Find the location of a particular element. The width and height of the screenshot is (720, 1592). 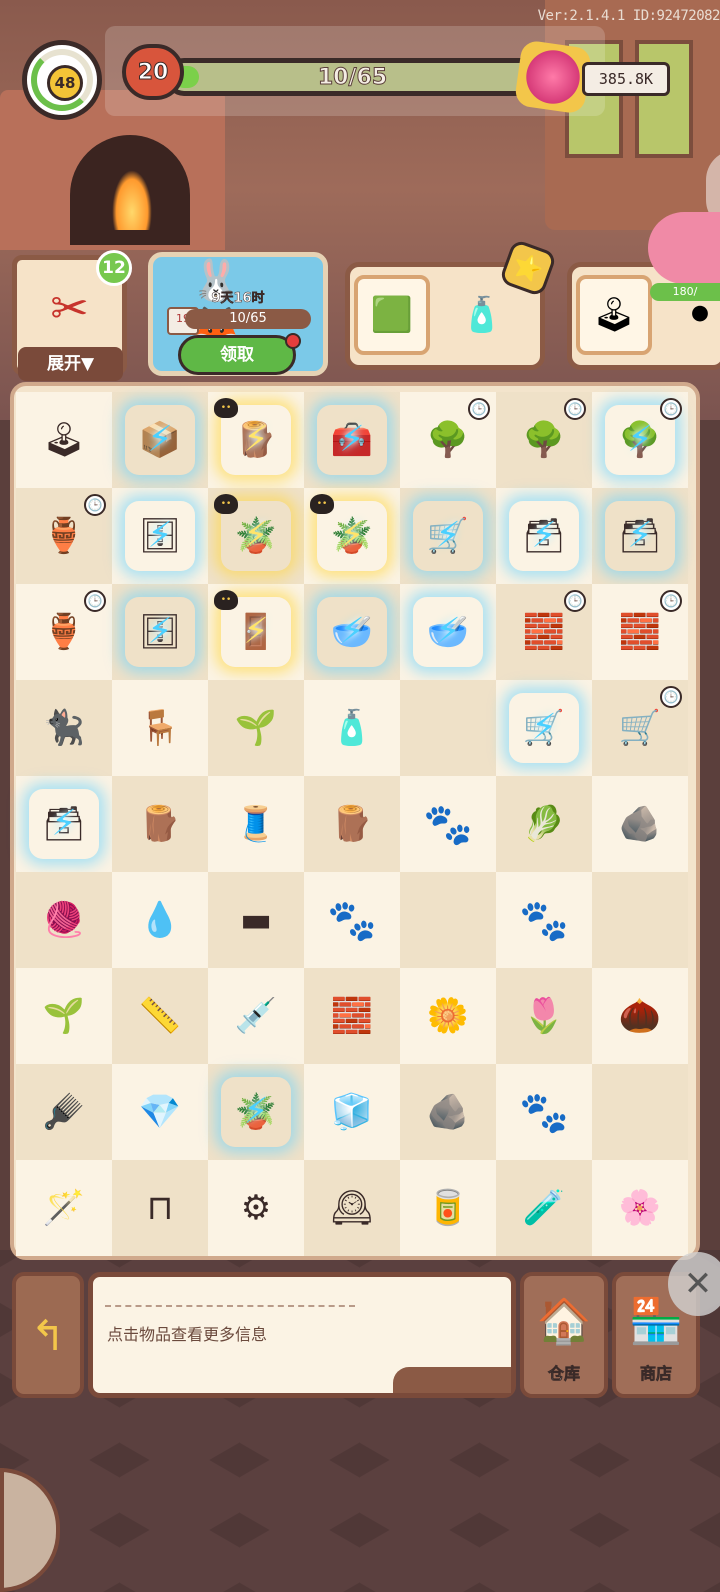

magic-wand-icon: 🪄 is located at coordinates (64, 1208).